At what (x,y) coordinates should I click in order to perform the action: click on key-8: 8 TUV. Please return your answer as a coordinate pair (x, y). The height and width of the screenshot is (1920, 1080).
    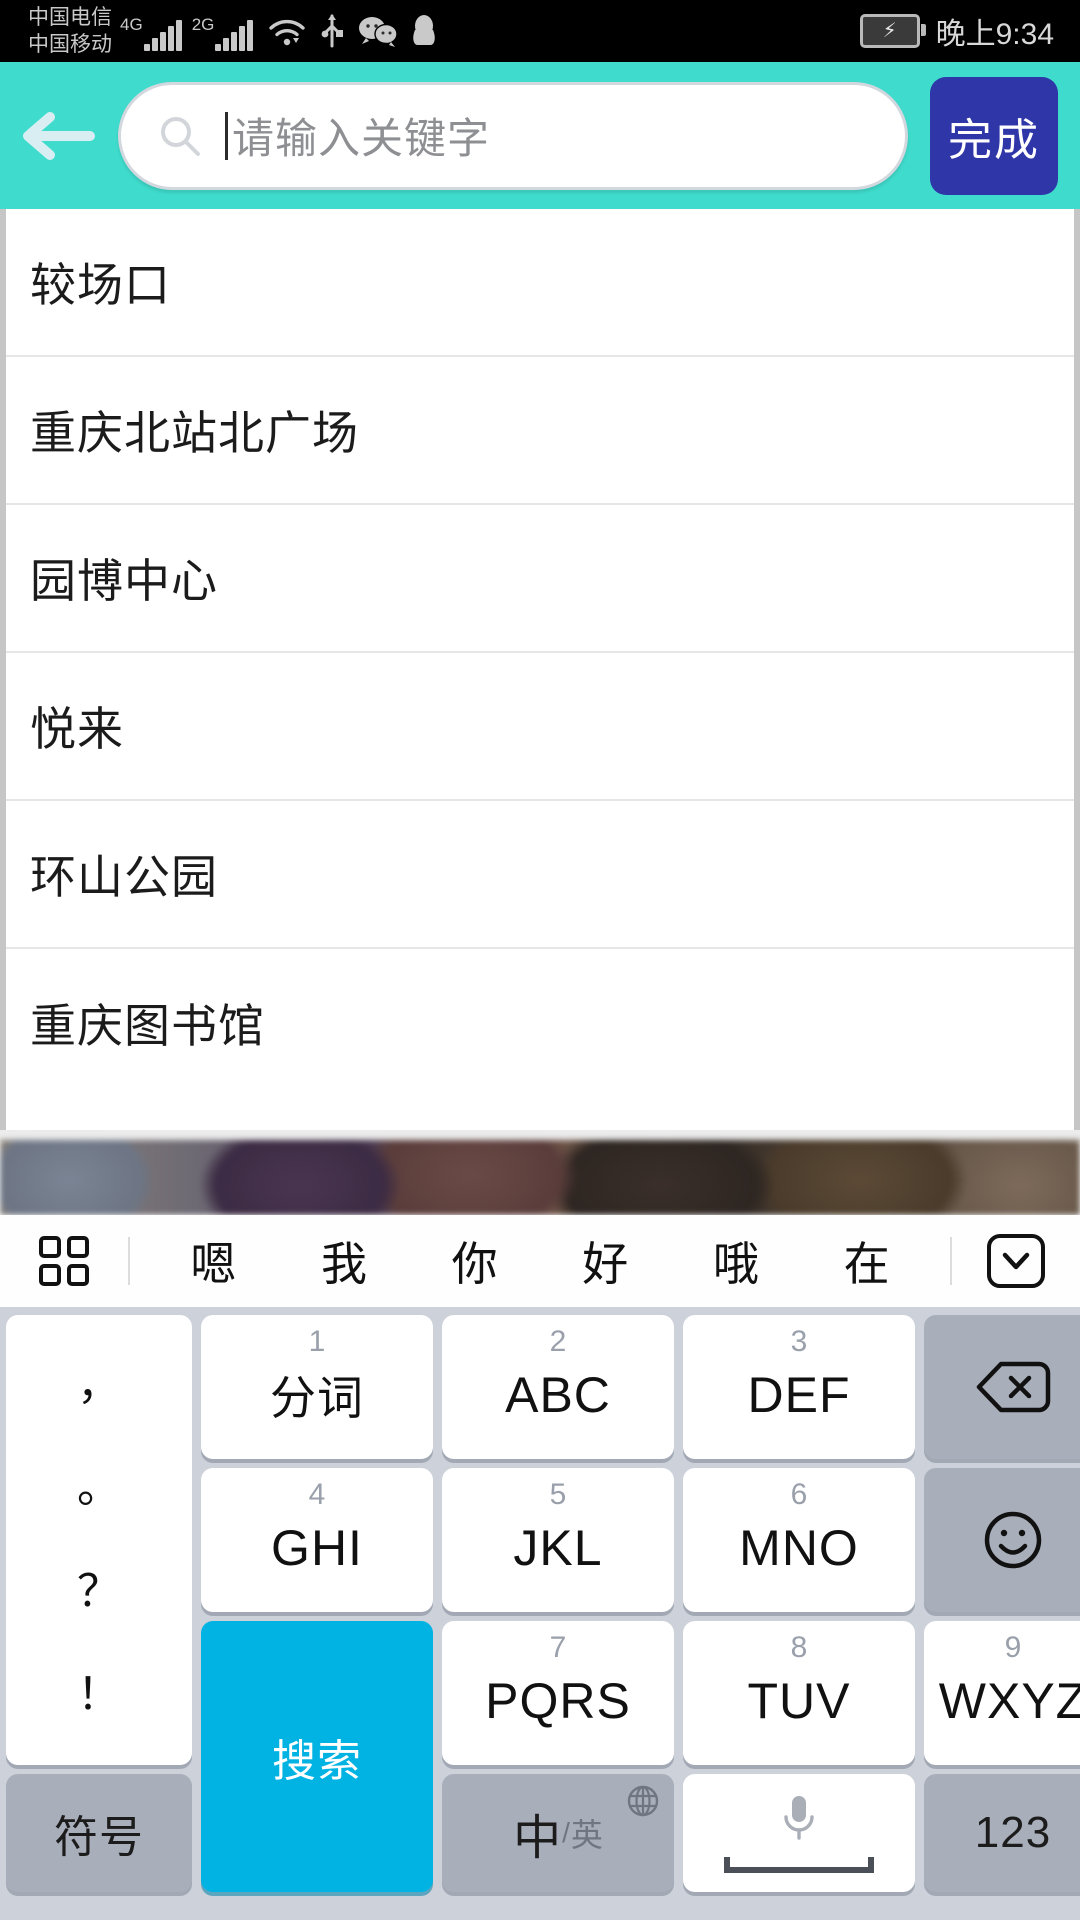
    Looking at the image, I should click on (799, 1693).